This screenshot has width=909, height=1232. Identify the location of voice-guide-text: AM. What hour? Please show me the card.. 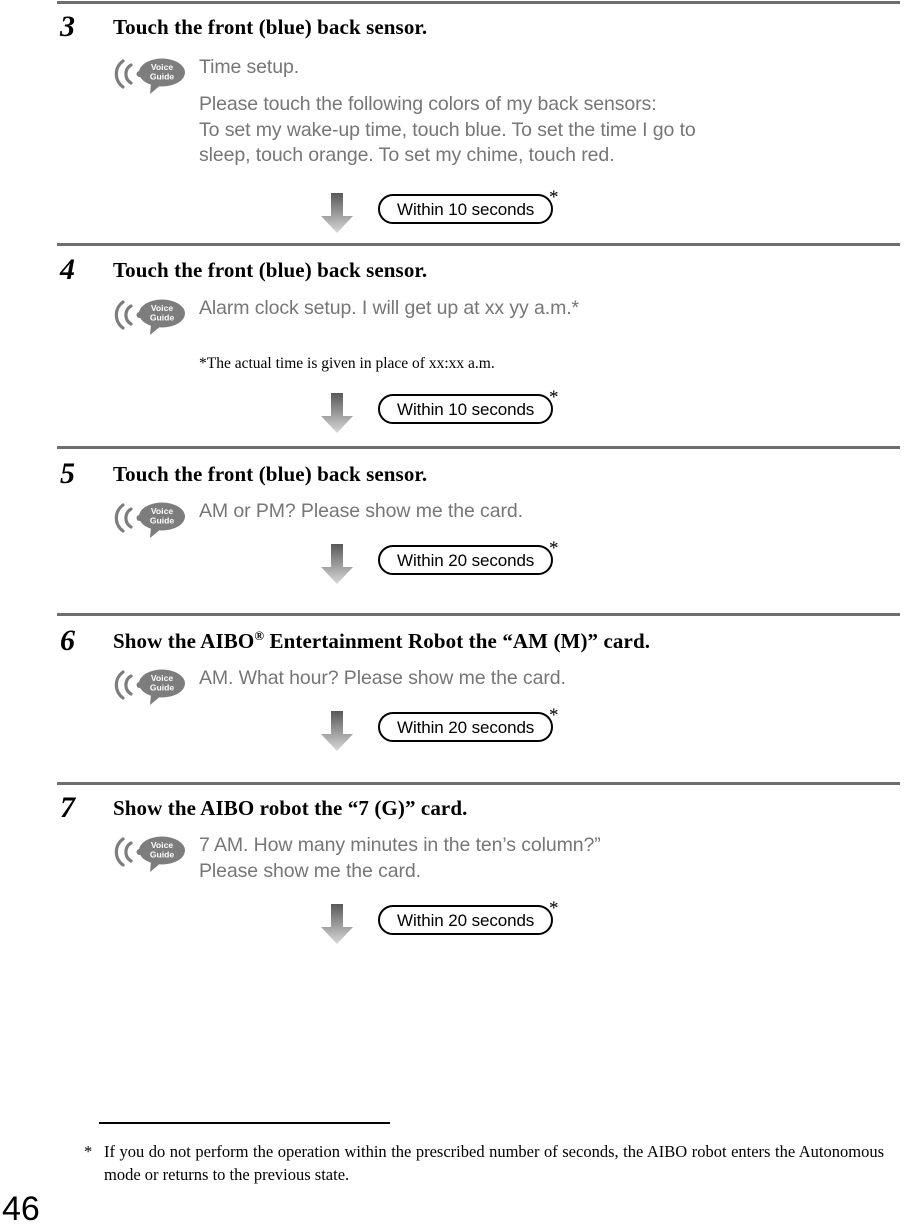
(382, 678).